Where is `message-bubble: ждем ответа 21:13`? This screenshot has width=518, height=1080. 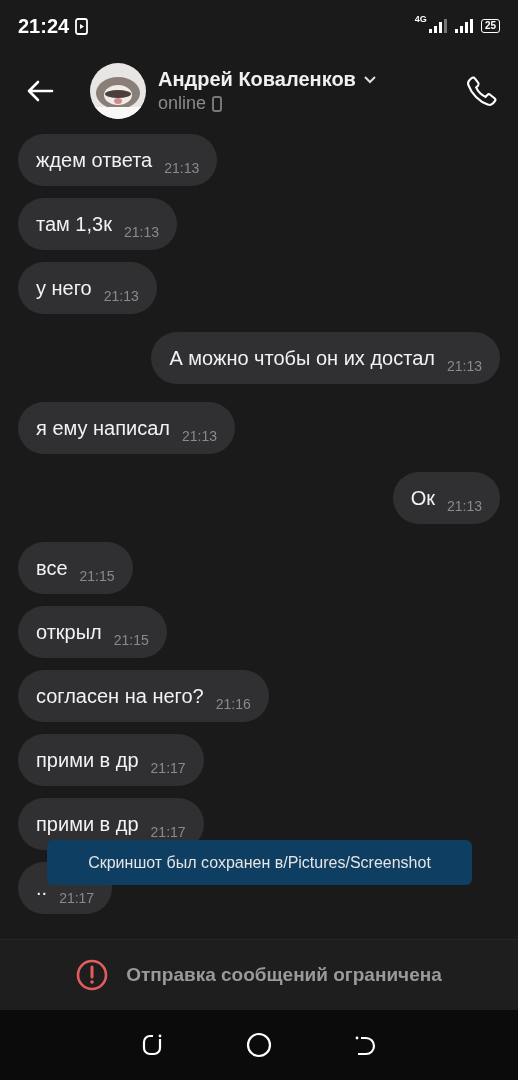
message-bubble: ждем ответа 21:13 is located at coordinates (118, 160).